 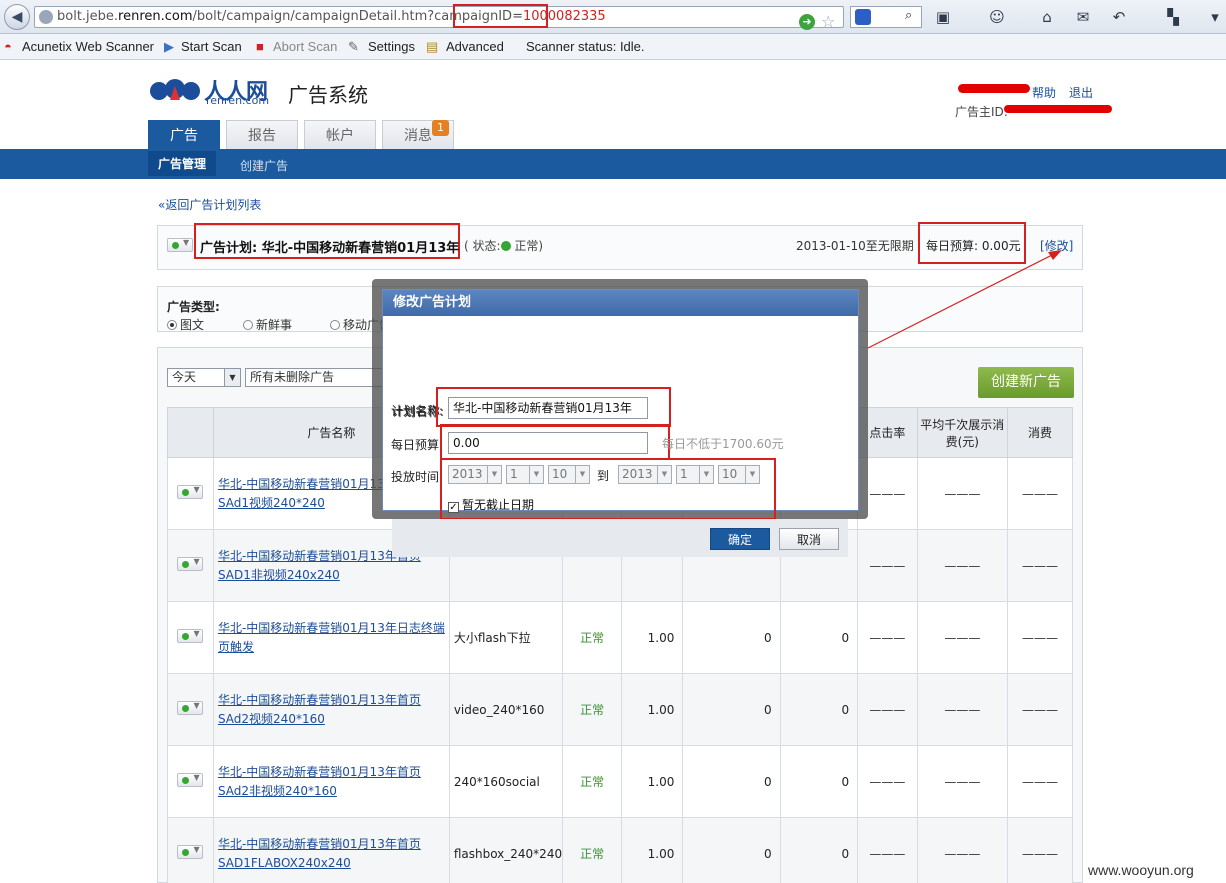 What do you see at coordinates (908, 15) in the screenshot?
I see `magnifier-icon: ⌕` at bounding box center [908, 15].